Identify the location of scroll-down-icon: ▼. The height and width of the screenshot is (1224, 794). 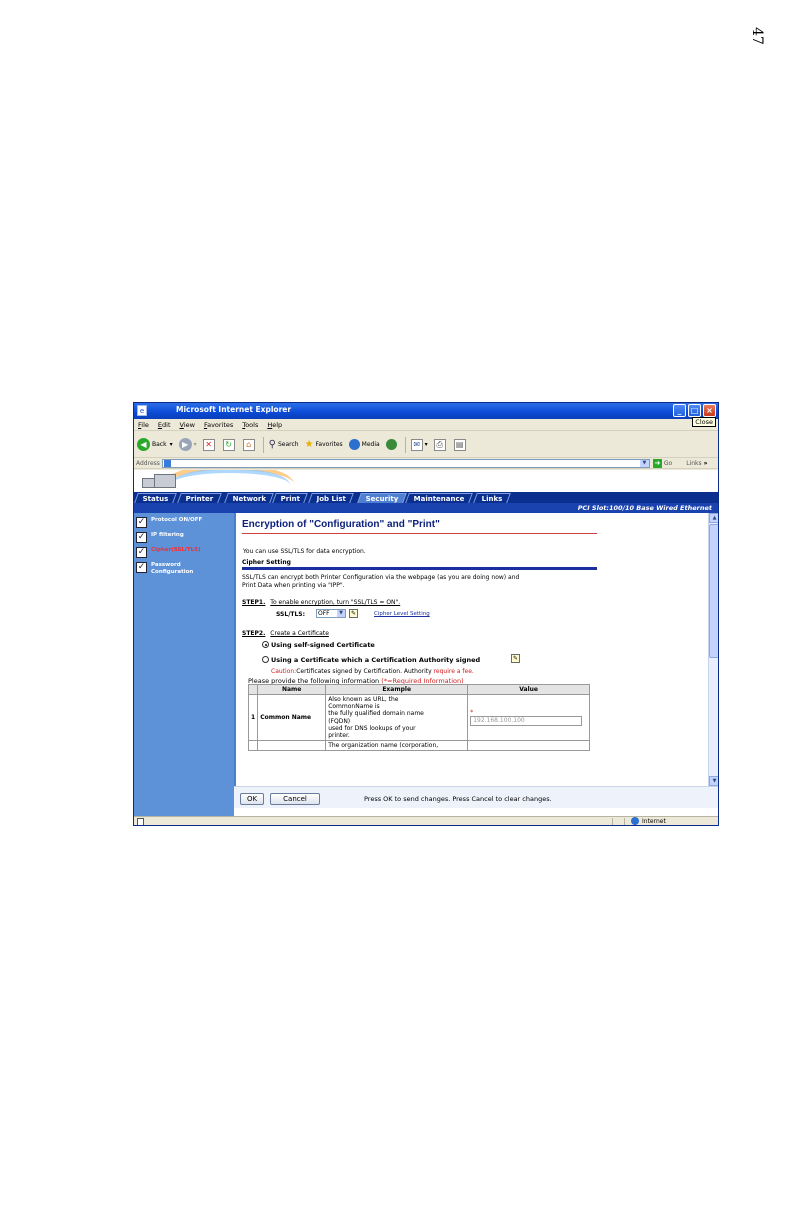
(713, 781).